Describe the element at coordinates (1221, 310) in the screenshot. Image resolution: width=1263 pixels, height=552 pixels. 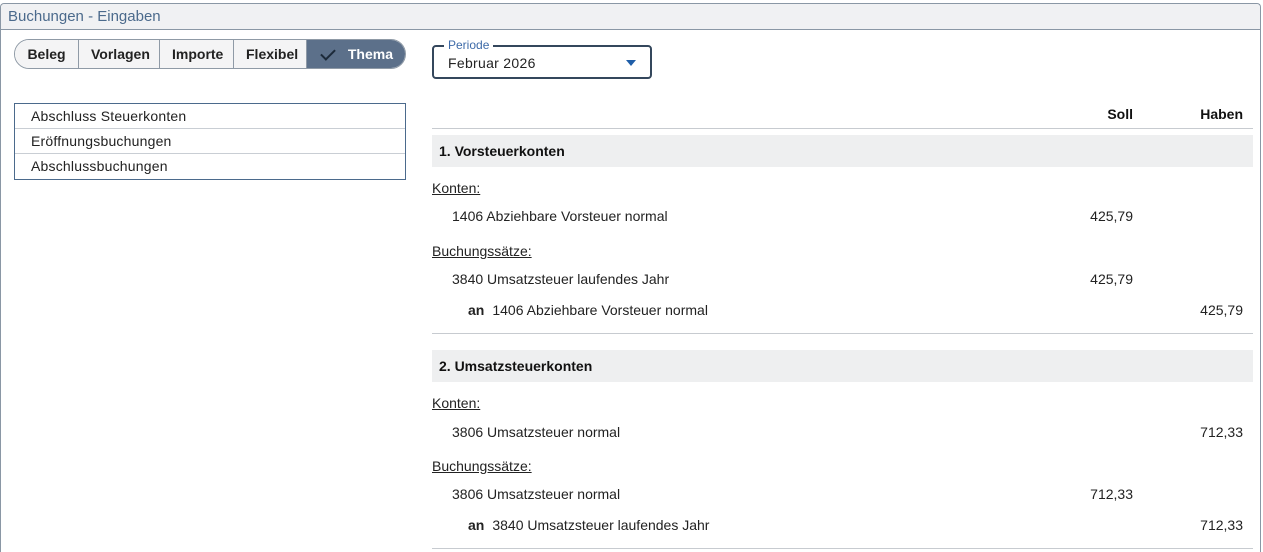
I see `haben-value: 425,79` at that location.